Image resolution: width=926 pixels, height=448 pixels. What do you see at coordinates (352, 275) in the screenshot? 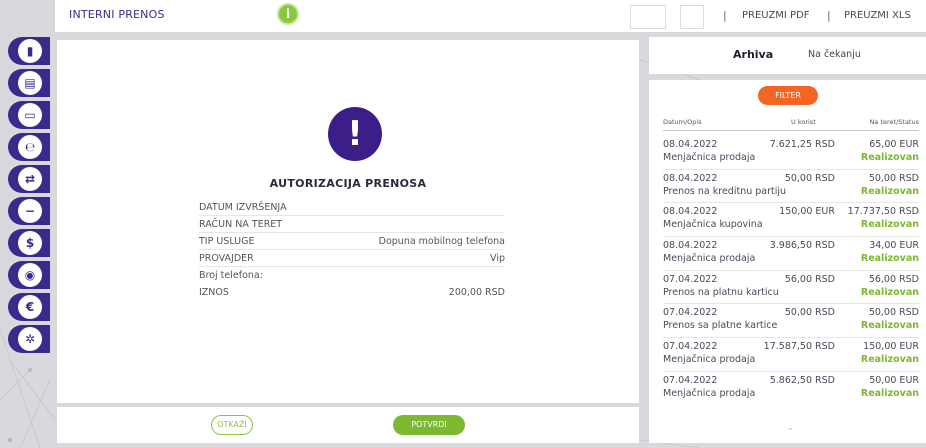
I see `detail-row: Broj telefona:` at bounding box center [352, 275].